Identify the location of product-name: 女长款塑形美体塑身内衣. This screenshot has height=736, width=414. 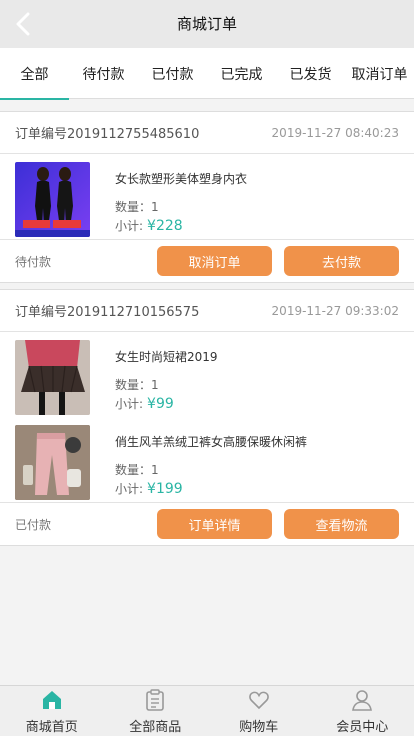
(181, 179).